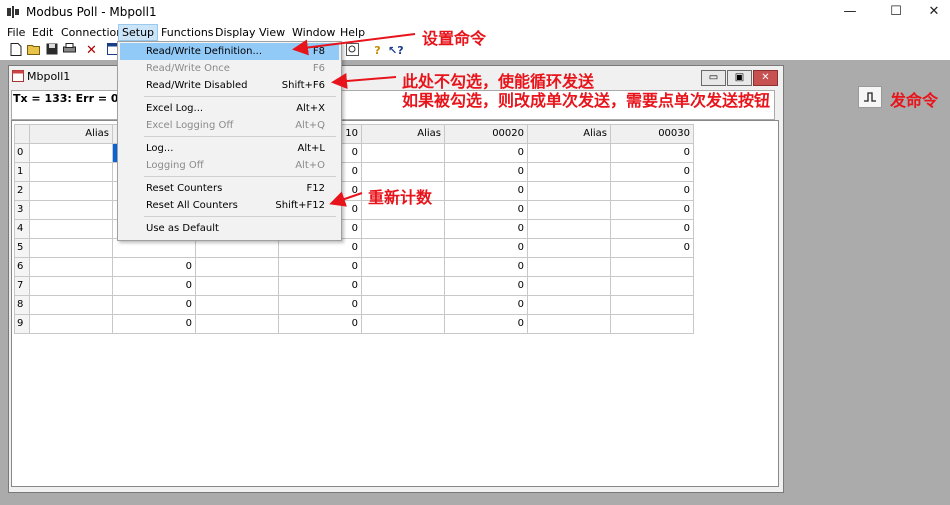 This screenshot has height=505, width=950. What do you see at coordinates (42, 32) in the screenshot?
I see `menu-edit: Edit` at bounding box center [42, 32].